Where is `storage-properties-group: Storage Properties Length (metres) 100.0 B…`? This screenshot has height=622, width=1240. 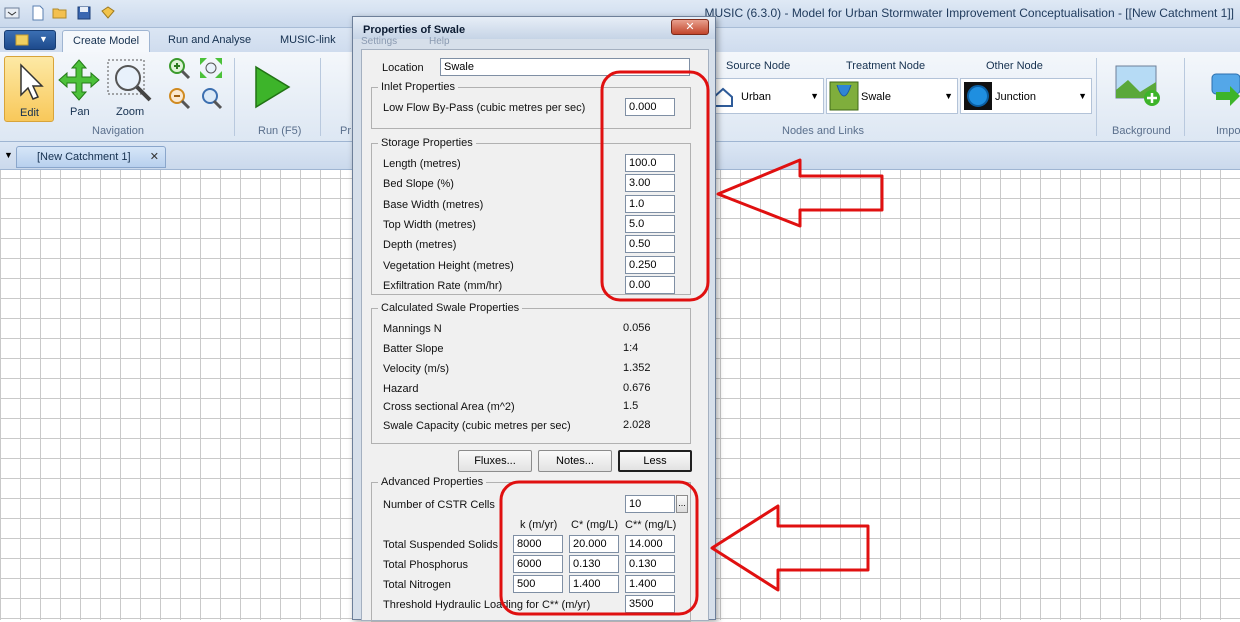 storage-properties-group: Storage Properties Length (metres) 100.0 B… is located at coordinates (531, 216).